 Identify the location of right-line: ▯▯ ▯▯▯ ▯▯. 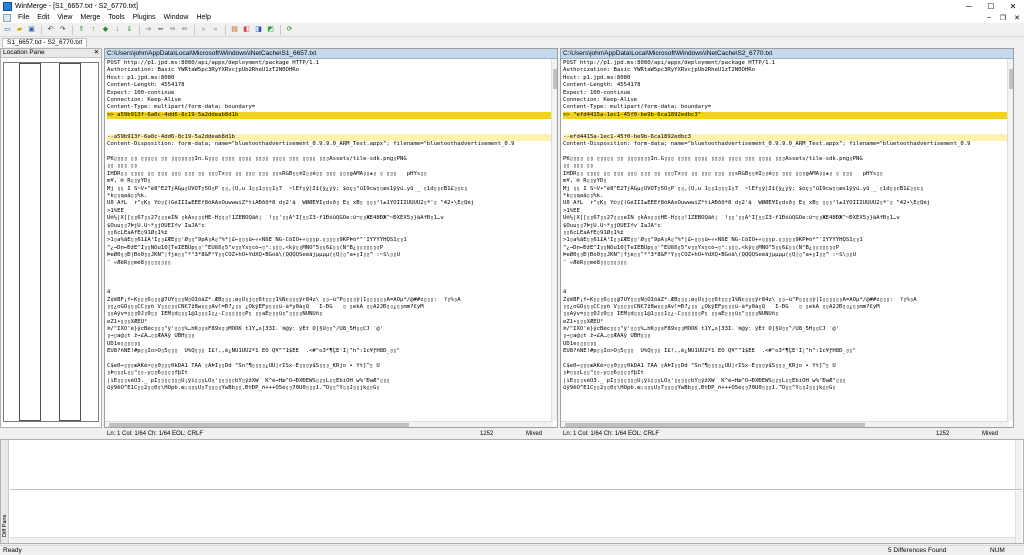
(786, 166).